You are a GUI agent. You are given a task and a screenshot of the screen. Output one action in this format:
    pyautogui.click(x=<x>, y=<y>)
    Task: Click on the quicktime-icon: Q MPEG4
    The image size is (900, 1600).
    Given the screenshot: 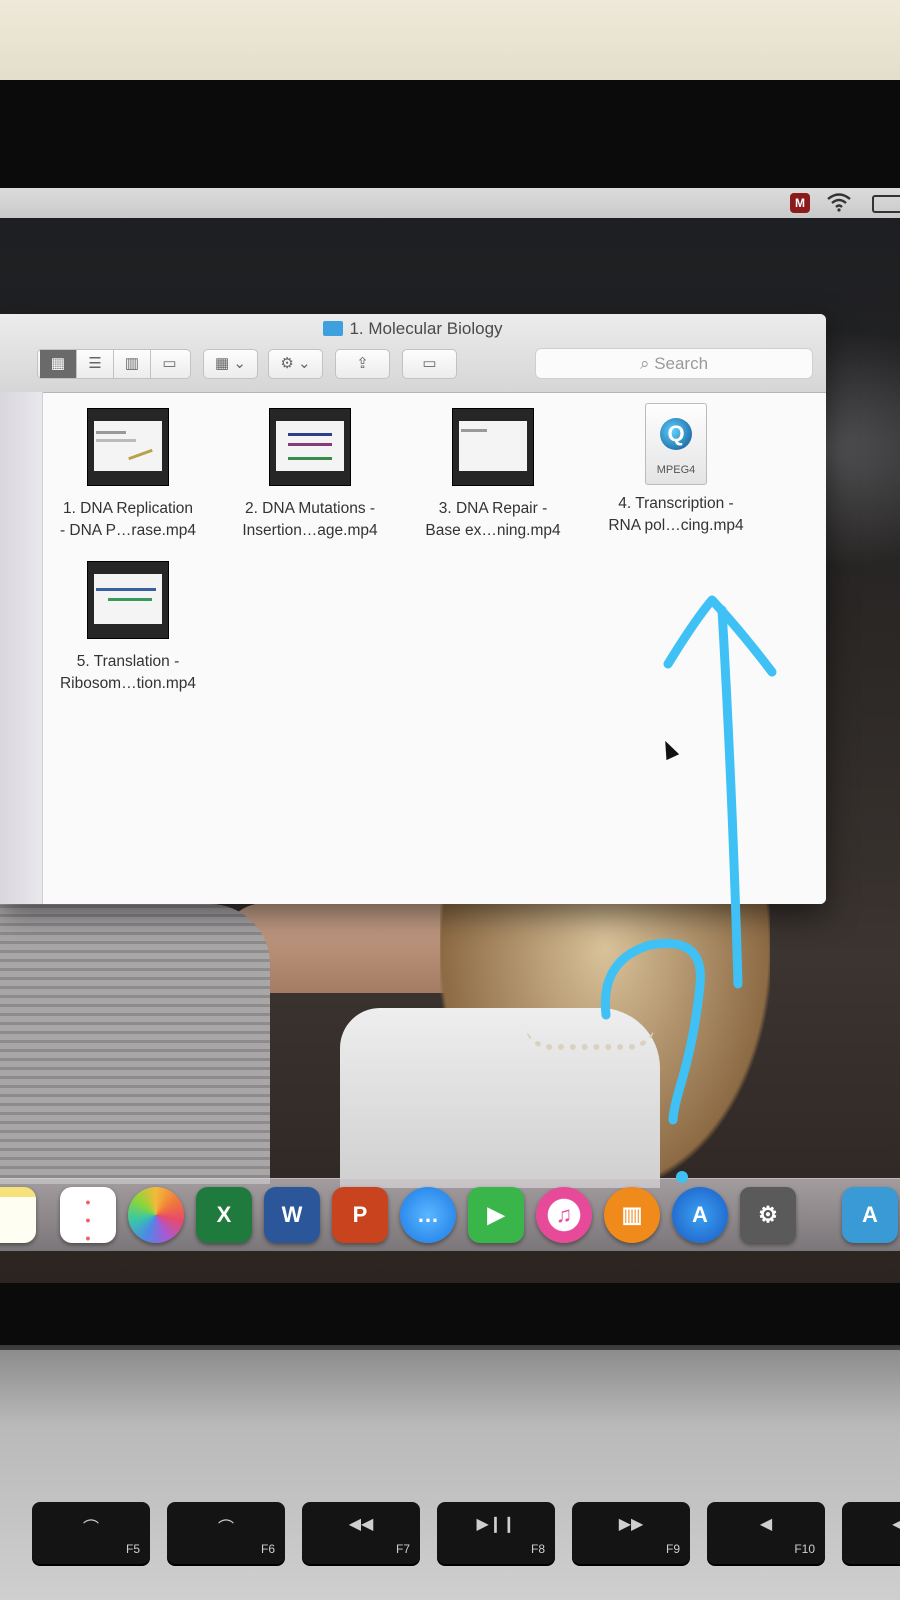 What is the action you would take?
    pyautogui.click(x=676, y=444)
    